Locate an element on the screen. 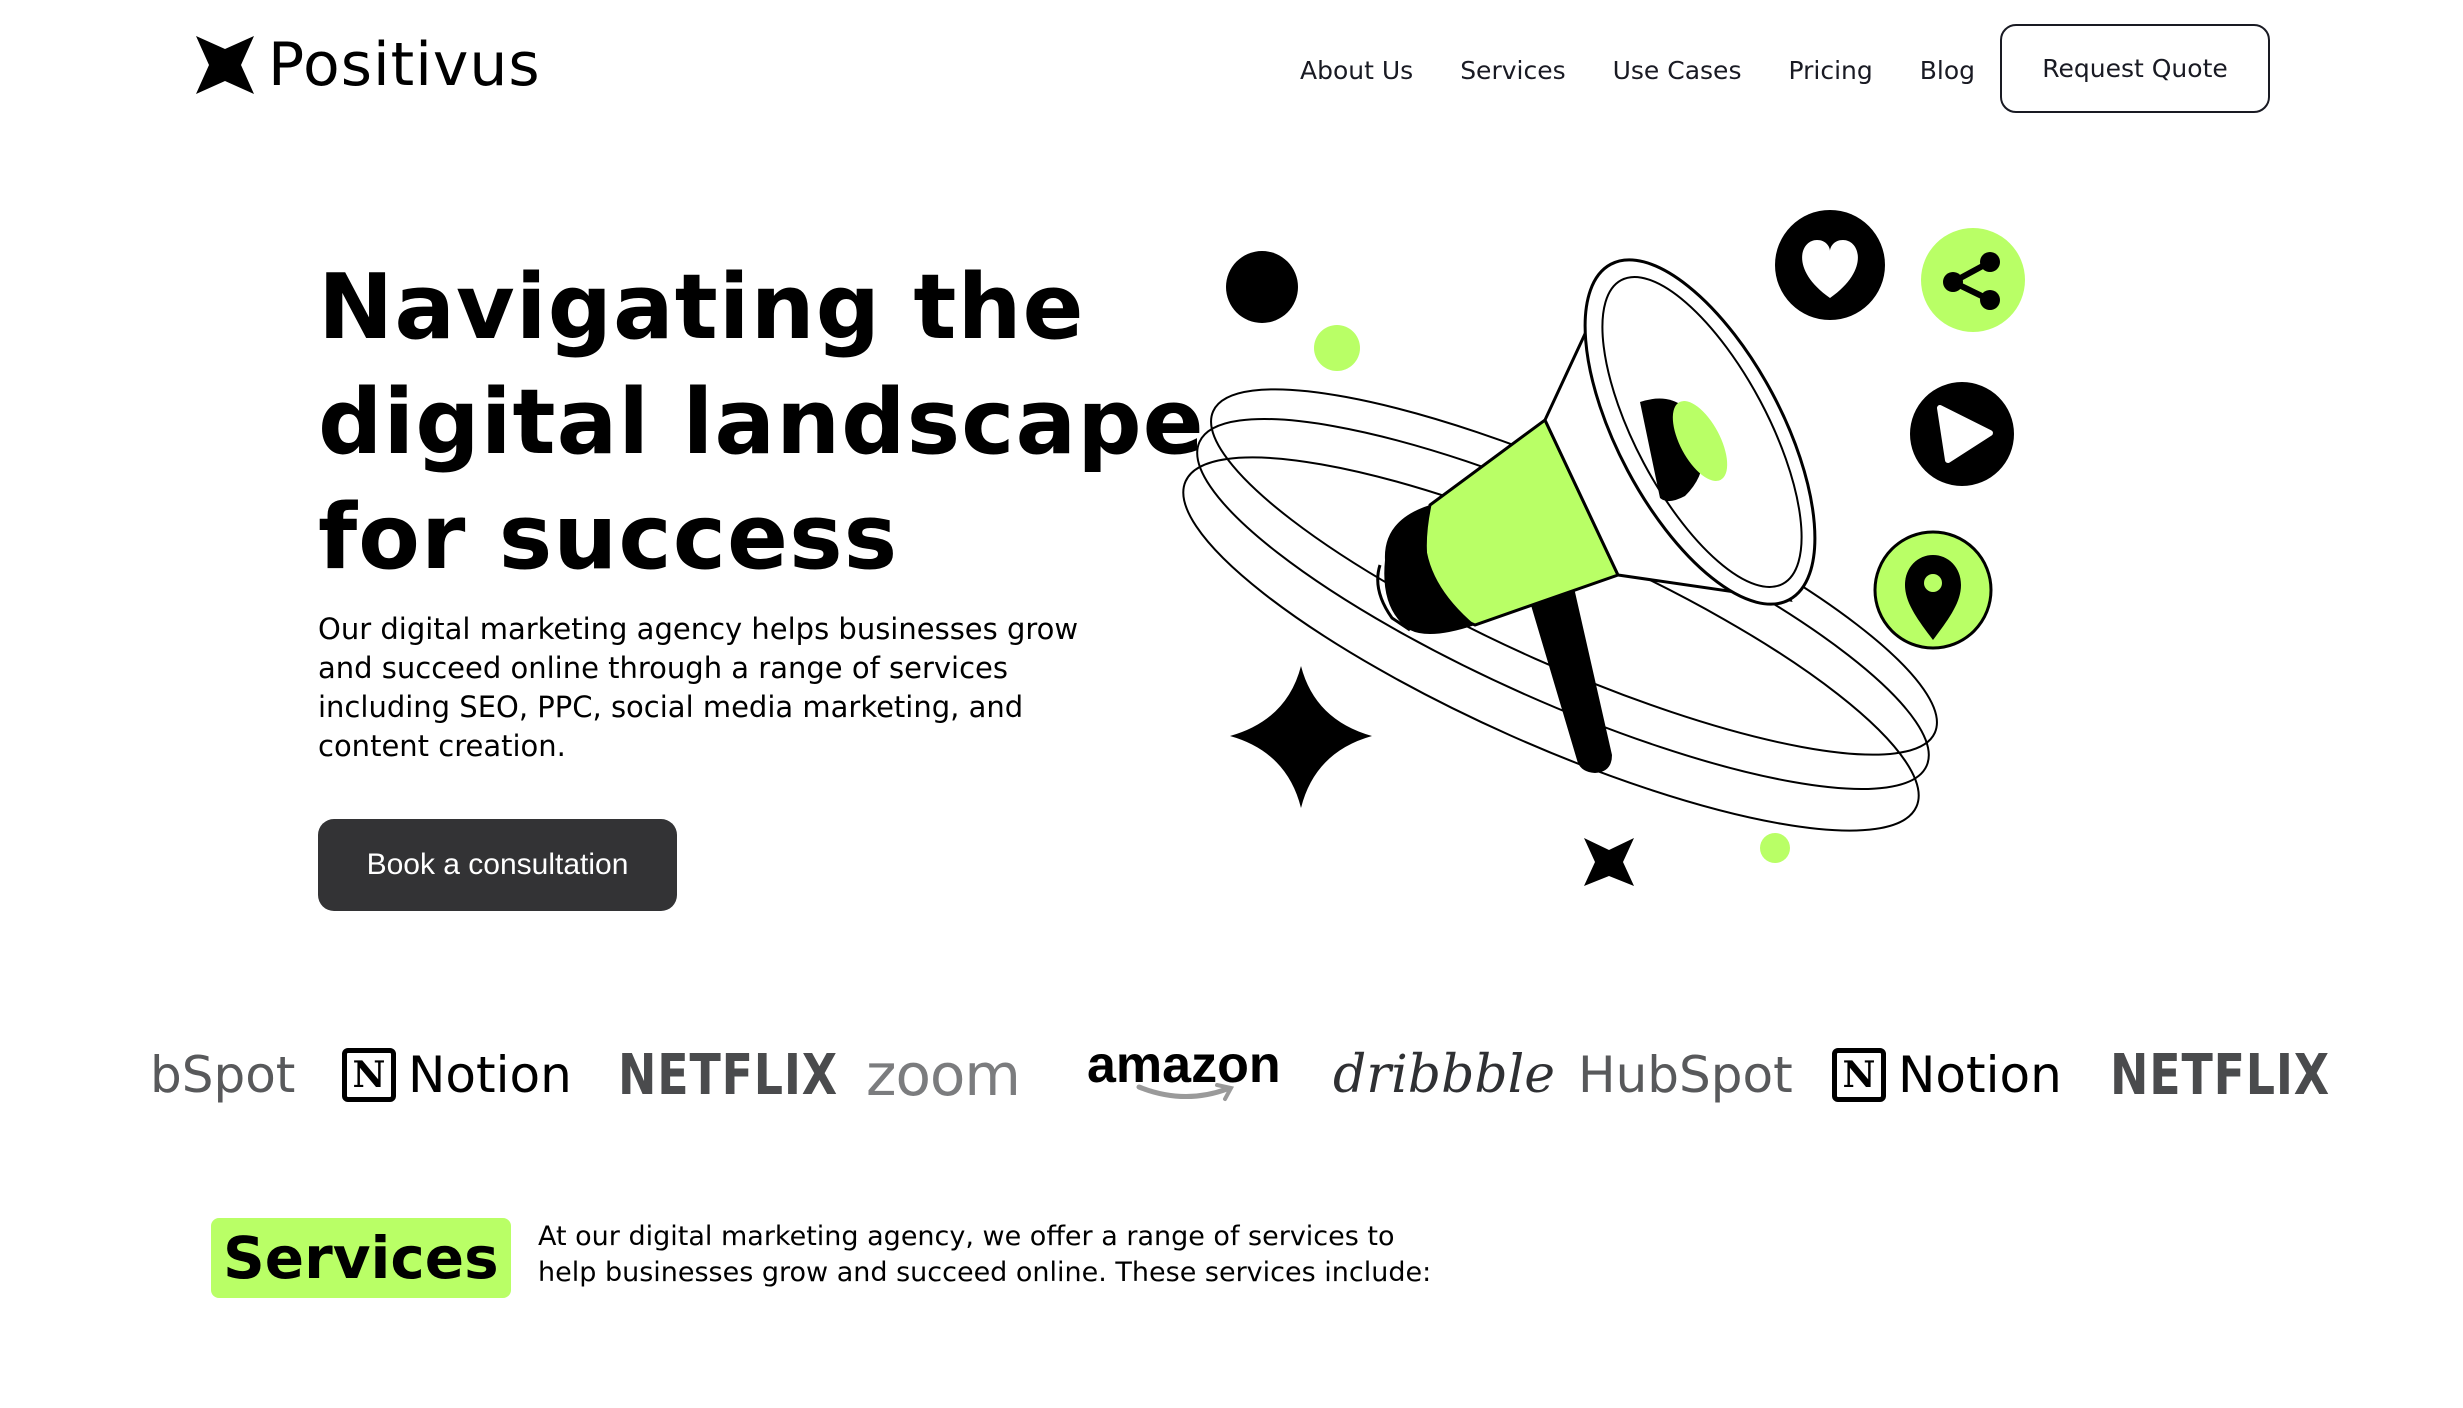  heart-icon is located at coordinates (1830, 265).